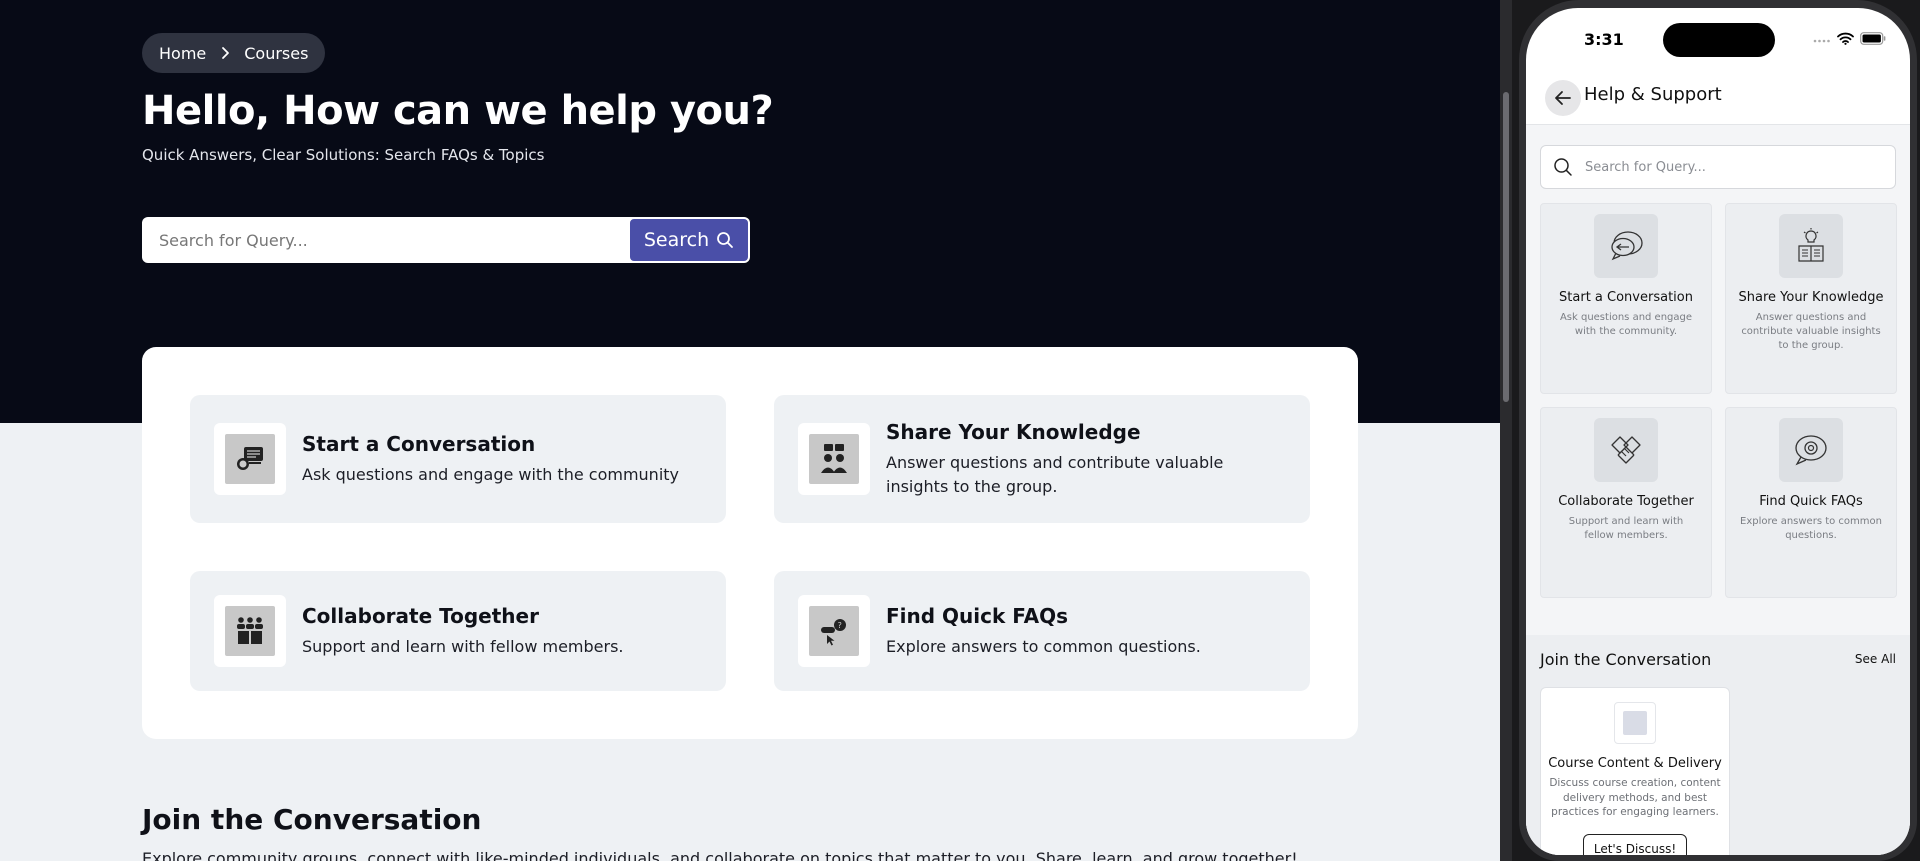 This screenshot has width=1920, height=861. What do you see at coordinates (1845, 38) in the screenshot?
I see `wifi-icon` at bounding box center [1845, 38].